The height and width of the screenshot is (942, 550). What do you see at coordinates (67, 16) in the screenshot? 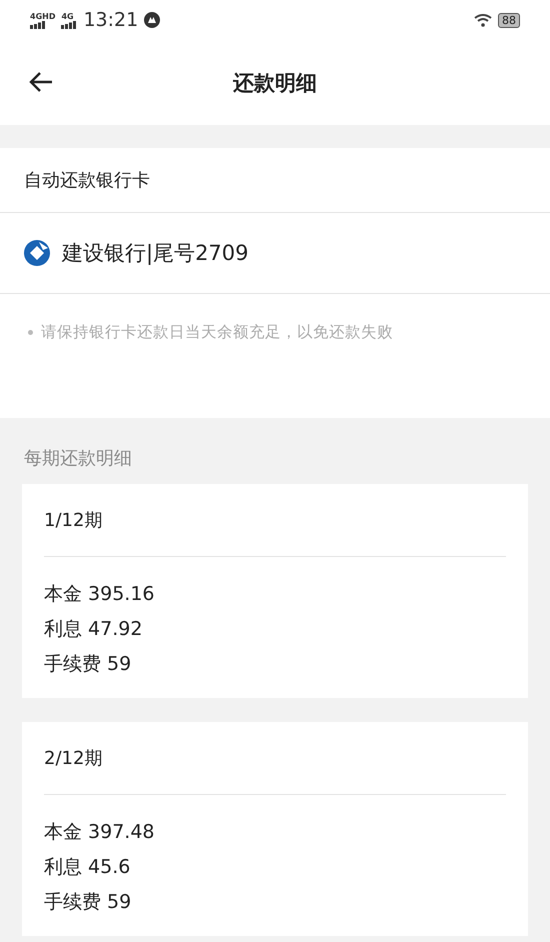
I see `network-label: 4G` at bounding box center [67, 16].